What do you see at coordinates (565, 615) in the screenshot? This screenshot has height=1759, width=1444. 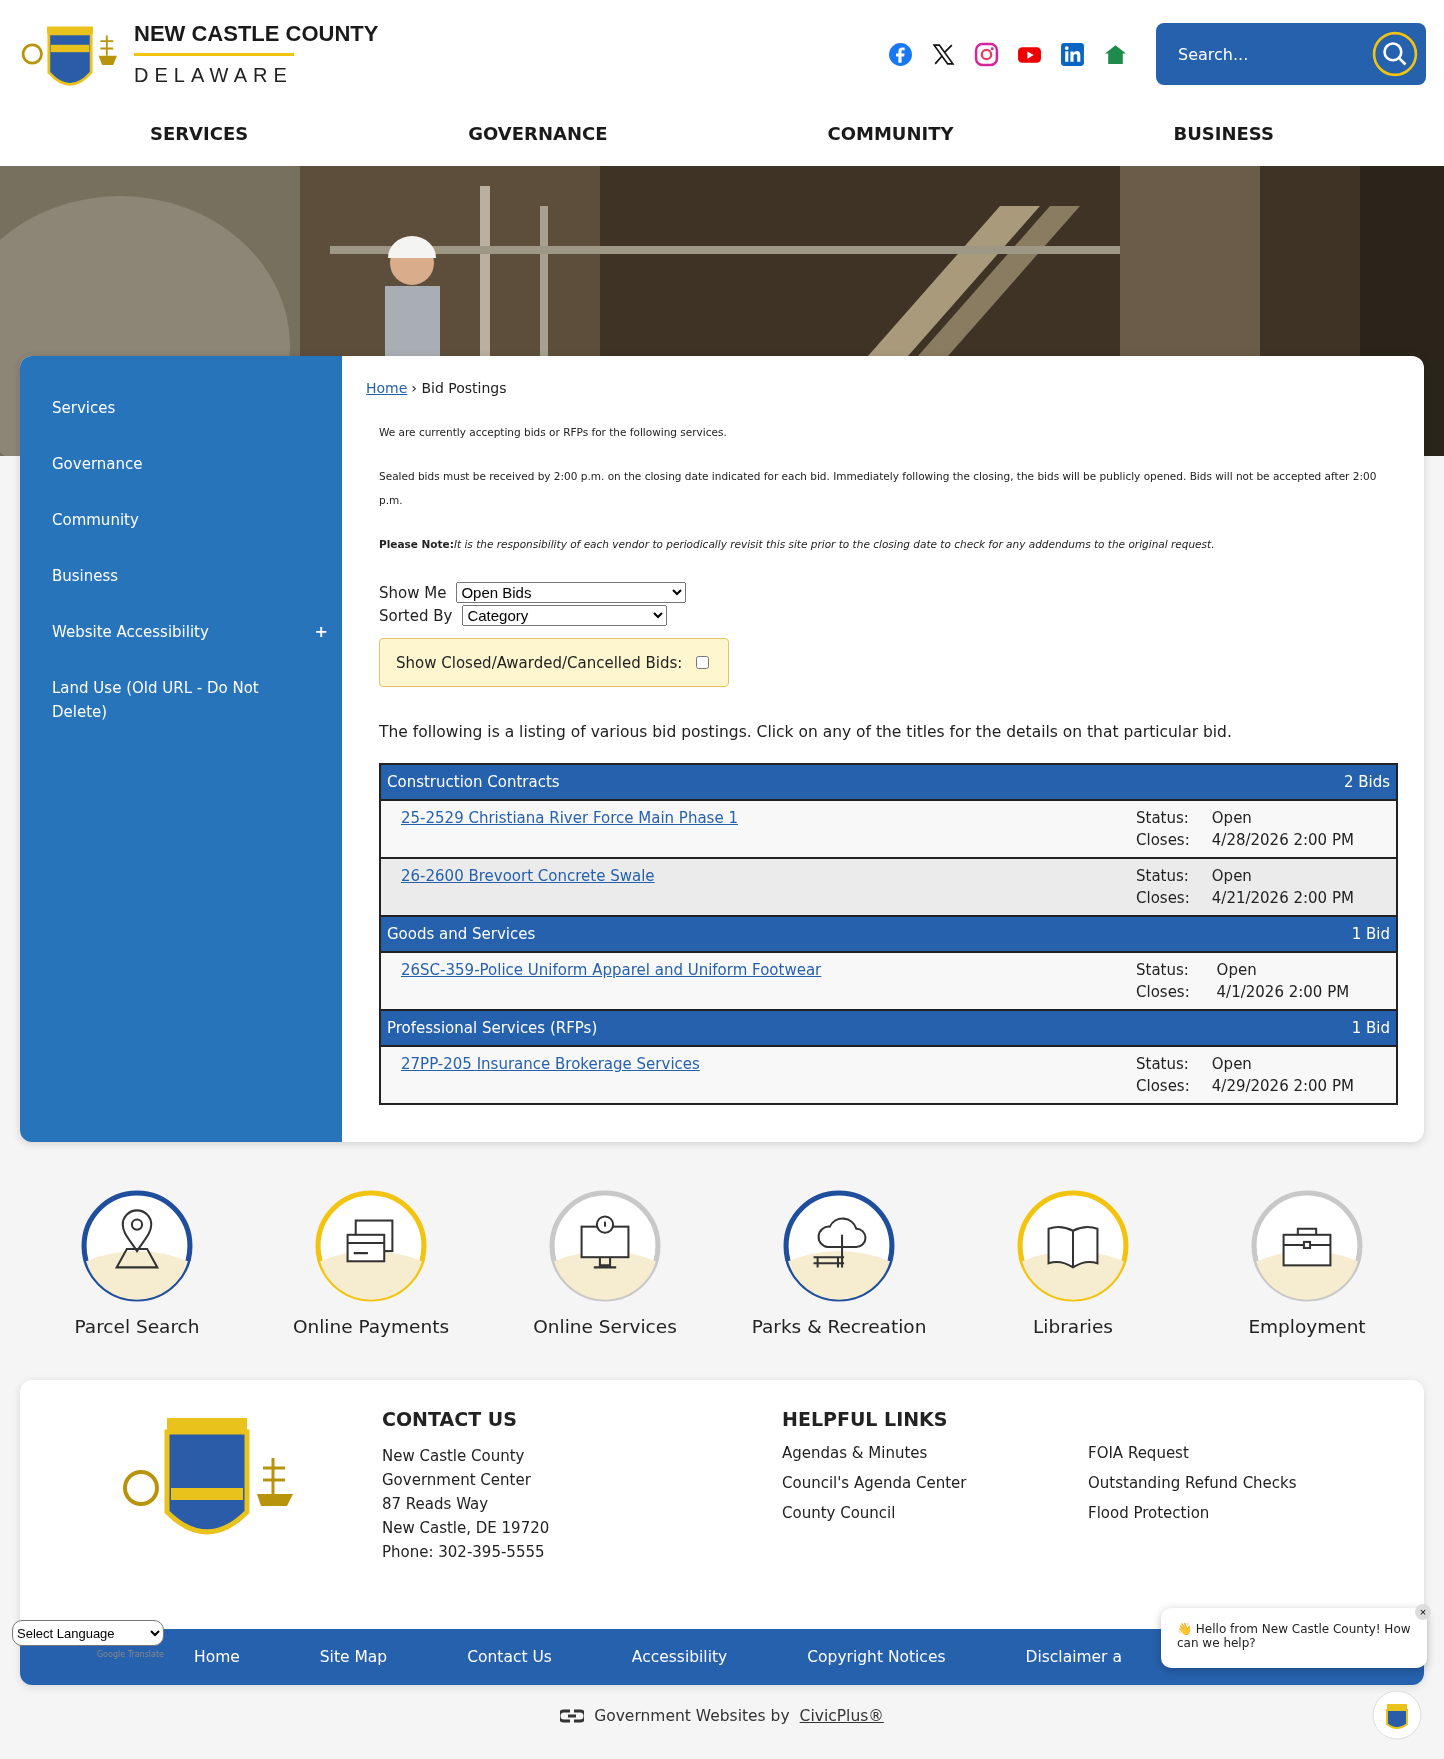 I see `filter-dropdown: Category` at bounding box center [565, 615].